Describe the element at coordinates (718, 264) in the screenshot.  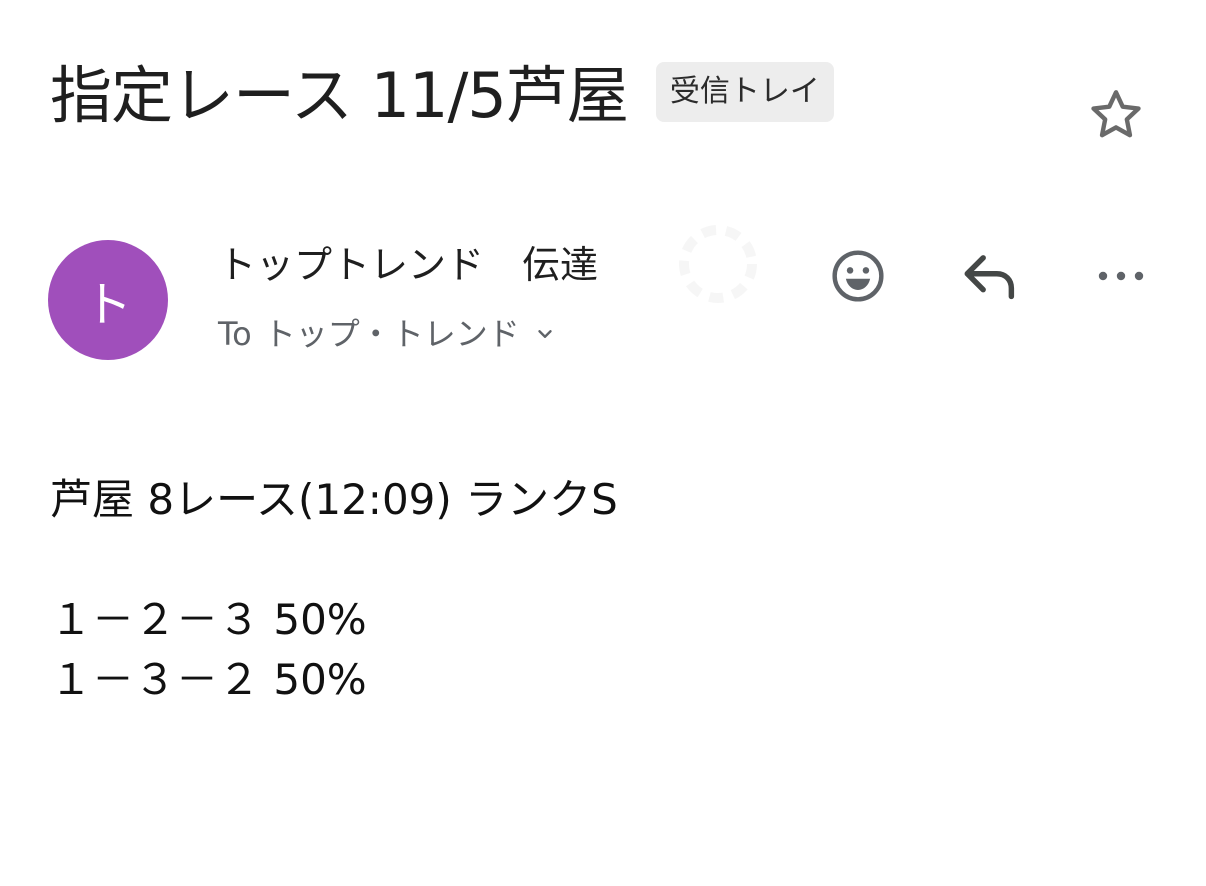
I see `loading-spinner-icon` at that location.